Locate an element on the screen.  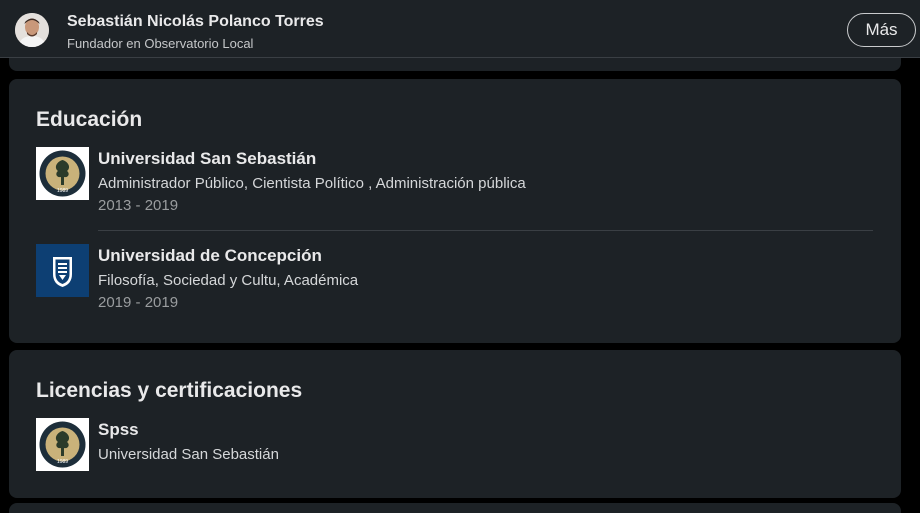
more-button: Más is located at coordinates (881, 30).